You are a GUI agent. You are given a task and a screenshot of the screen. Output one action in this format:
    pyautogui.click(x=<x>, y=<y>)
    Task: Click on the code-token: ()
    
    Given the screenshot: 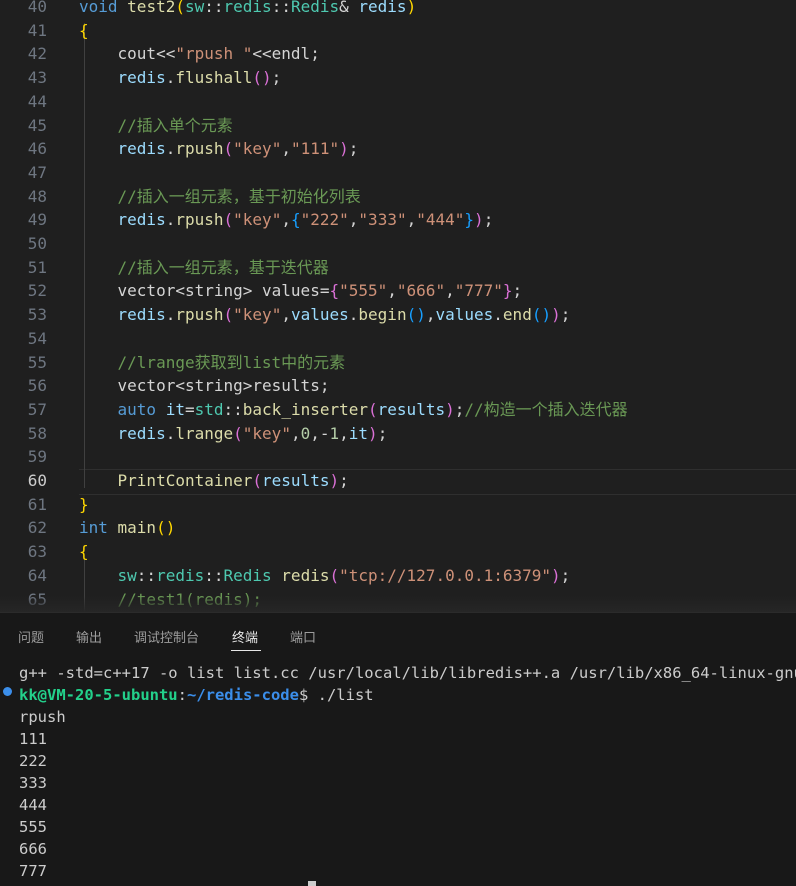 What is the action you would take?
    pyautogui.click(x=541, y=315)
    